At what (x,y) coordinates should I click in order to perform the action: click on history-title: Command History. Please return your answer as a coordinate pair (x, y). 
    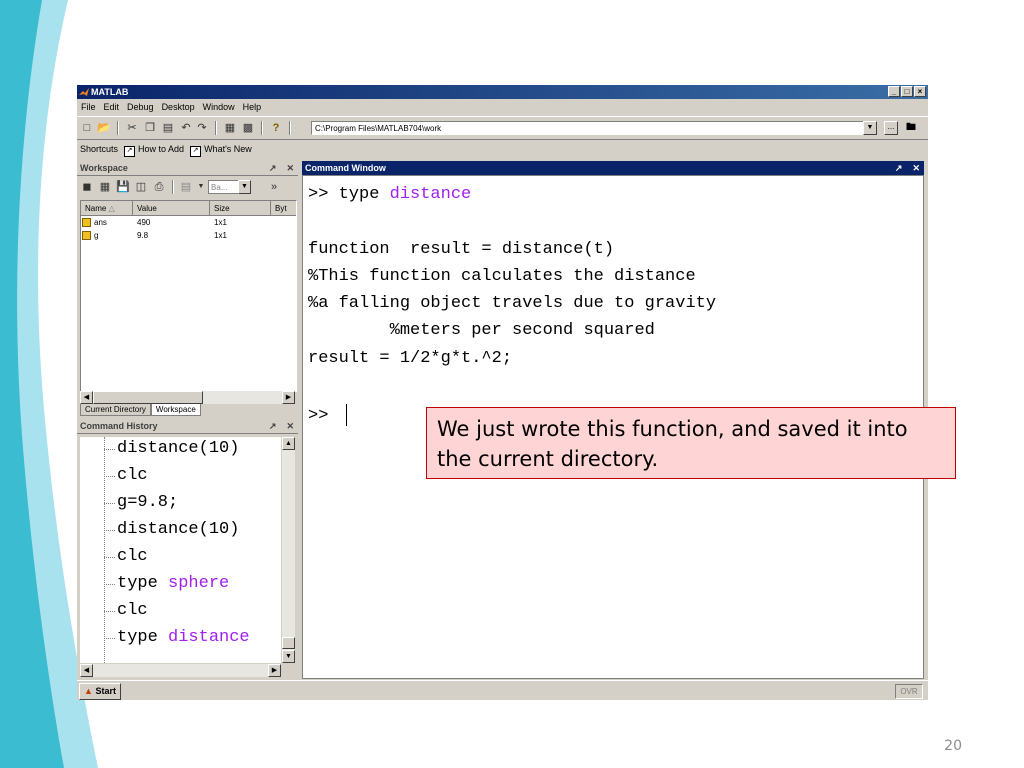
    Looking at the image, I should click on (119, 426).